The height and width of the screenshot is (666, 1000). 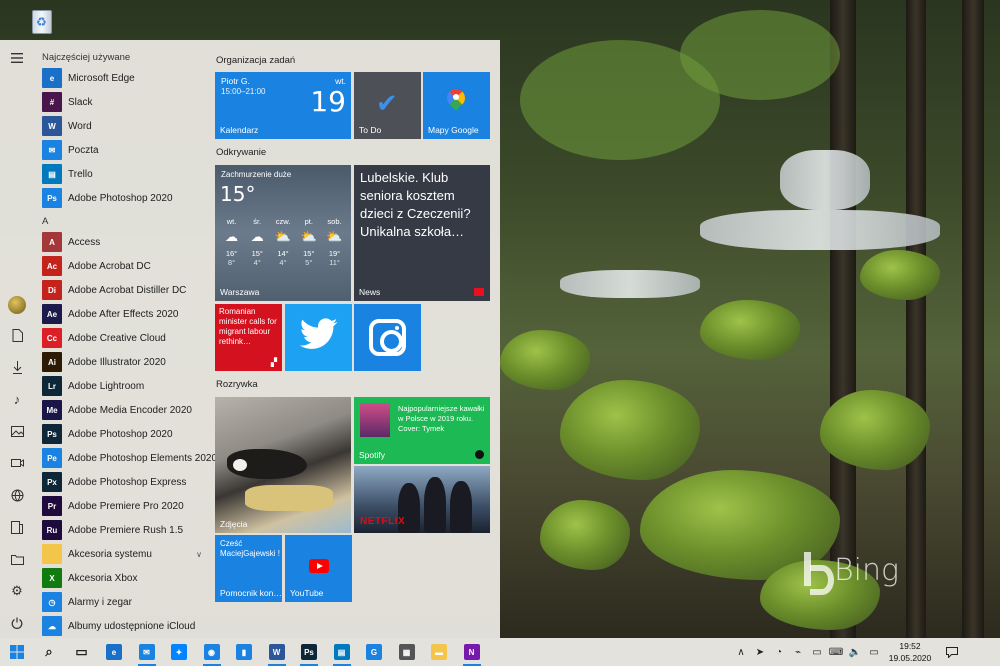 I want to click on app-list-item: Pr Adobe Premiere Pro 2020, so click(x=122, y=506).